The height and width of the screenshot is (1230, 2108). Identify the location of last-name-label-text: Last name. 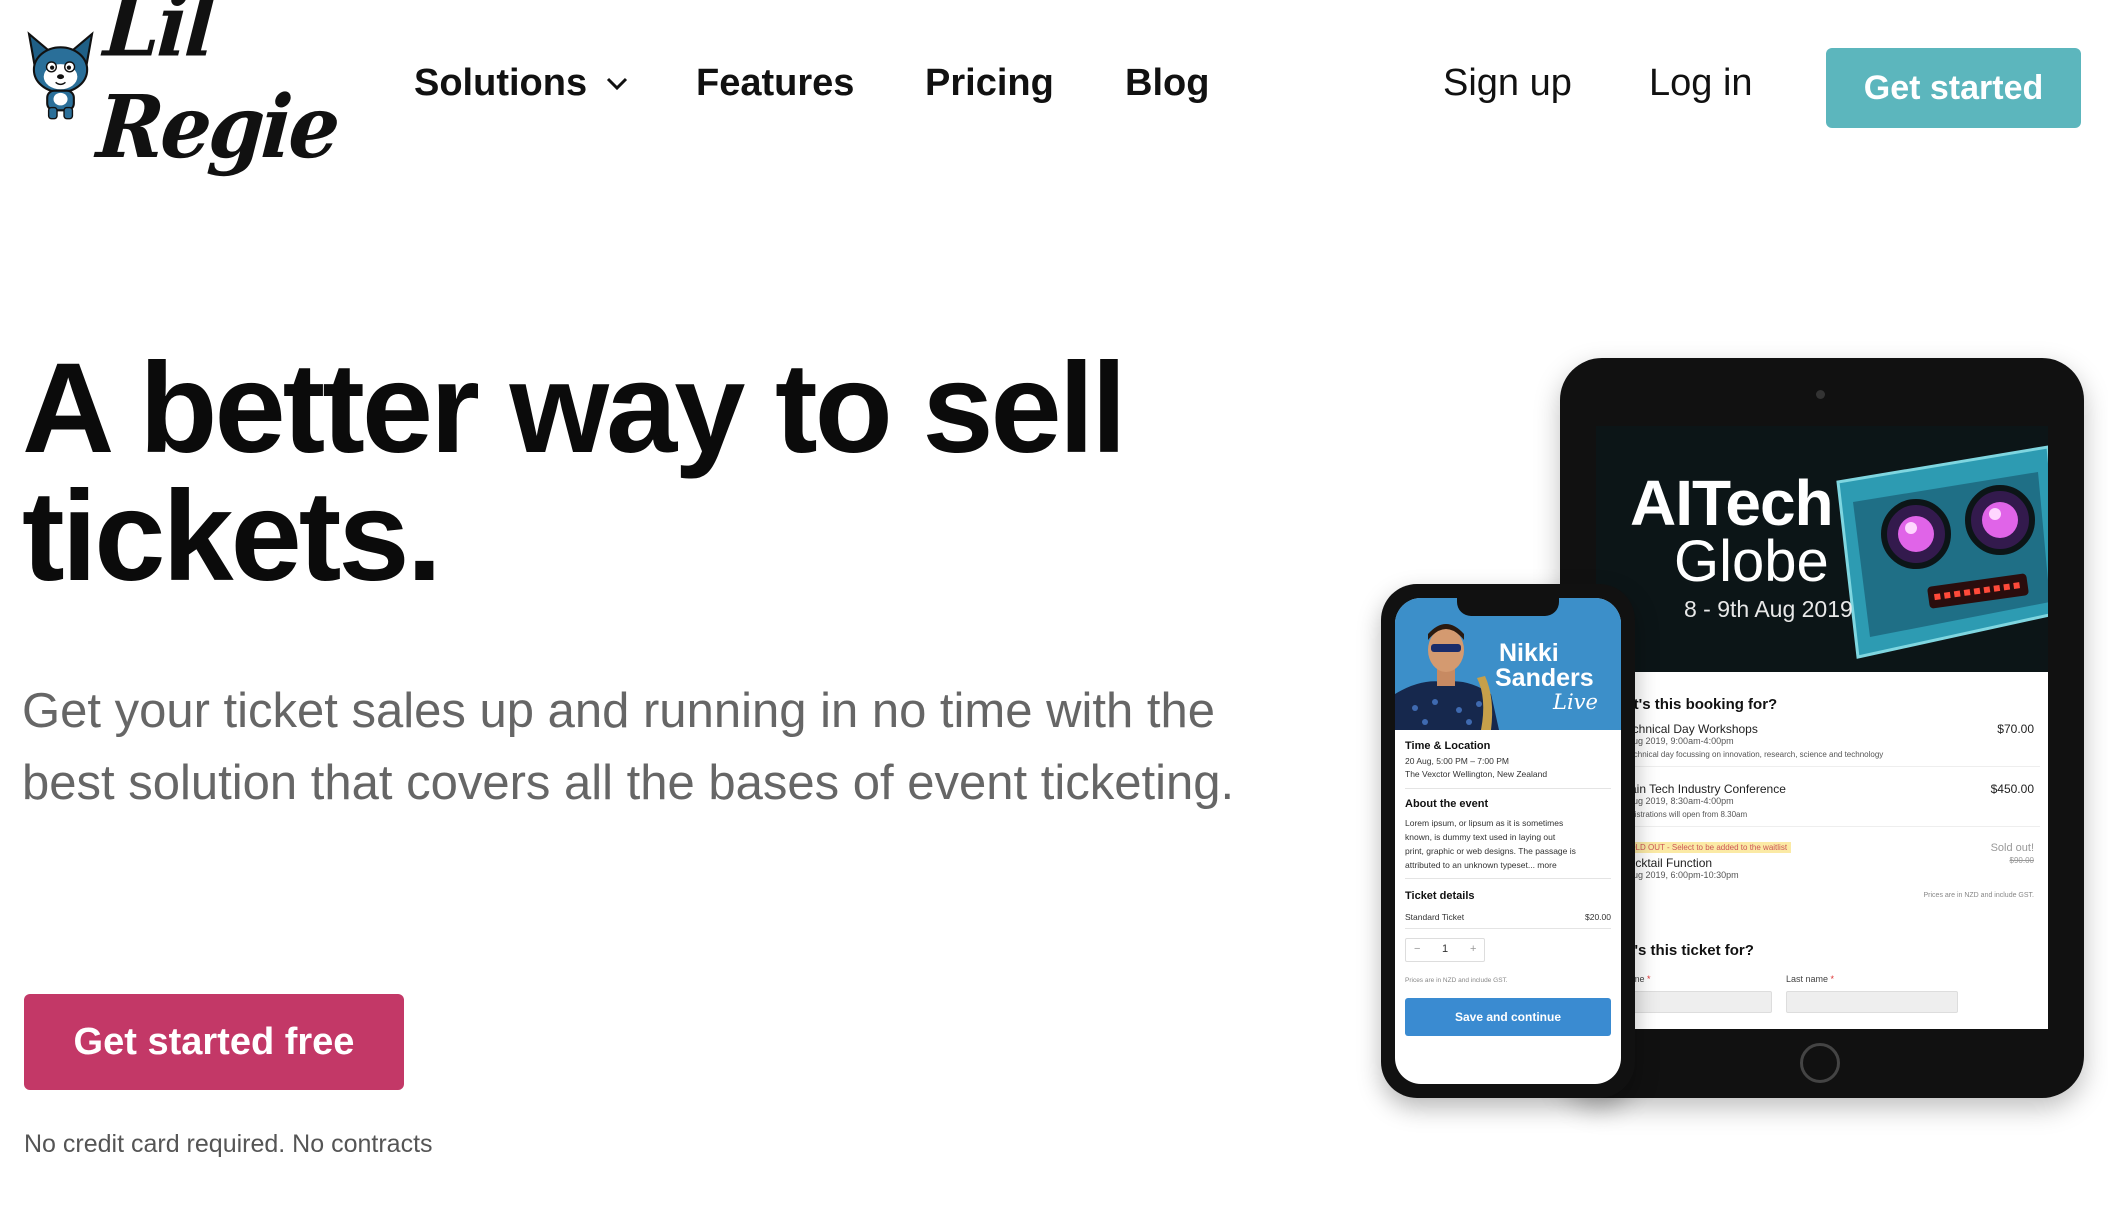
(1807, 979).